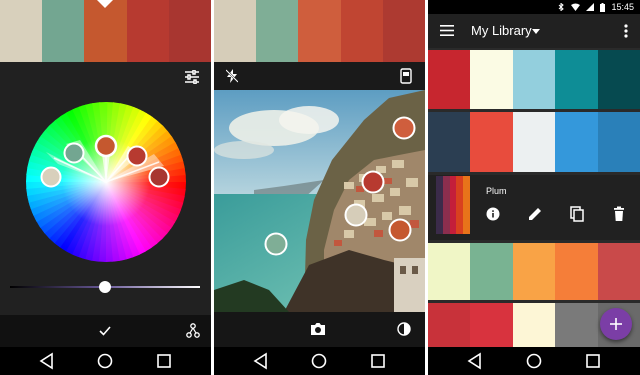  Describe the element at coordinates (105, 4) in the screenshot. I see `selected-swatch-marker-icon` at that location.